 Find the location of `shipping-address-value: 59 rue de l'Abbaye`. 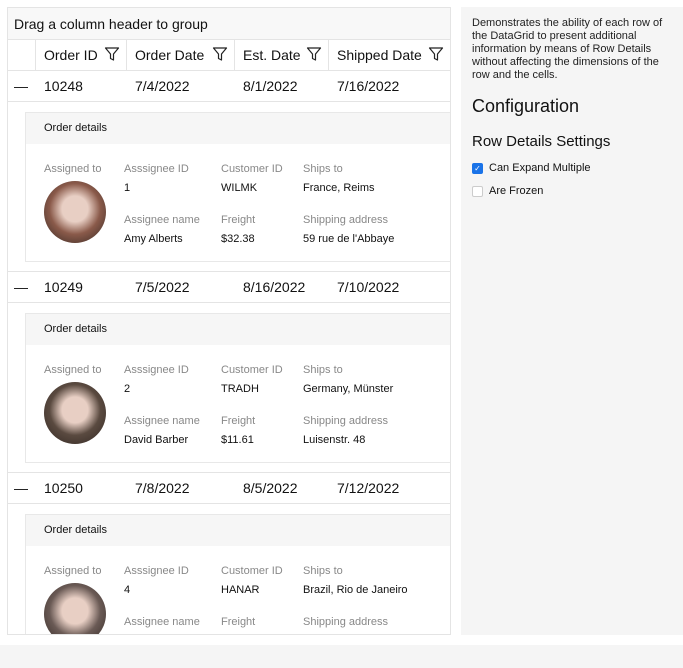

shipping-address-value: 59 rue de l'Abbaye is located at coordinates (349, 239).